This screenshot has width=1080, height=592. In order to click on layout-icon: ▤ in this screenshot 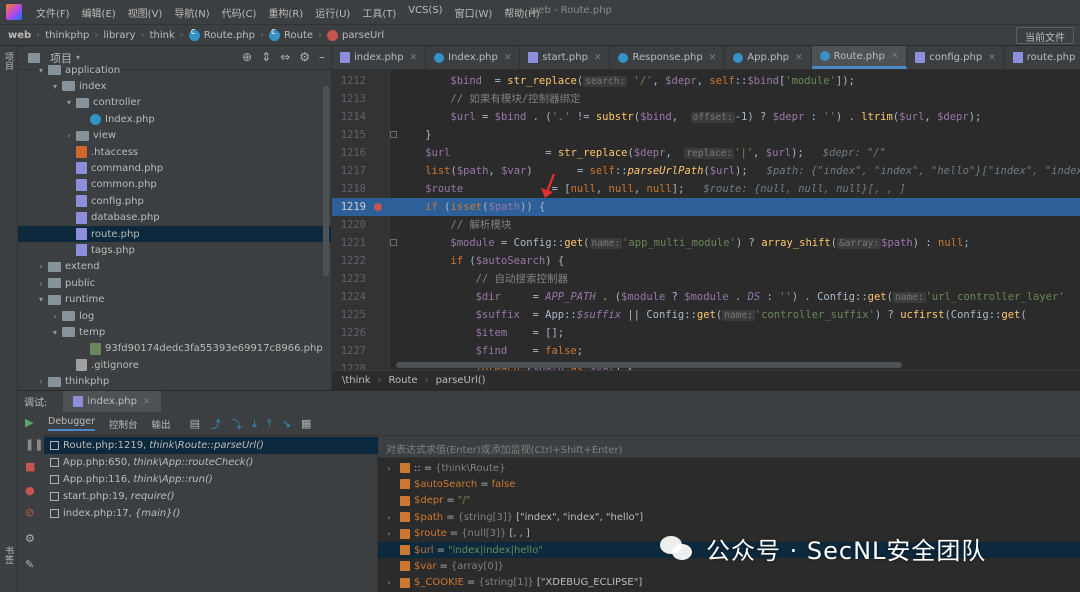, I will do `click(195, 423)`.